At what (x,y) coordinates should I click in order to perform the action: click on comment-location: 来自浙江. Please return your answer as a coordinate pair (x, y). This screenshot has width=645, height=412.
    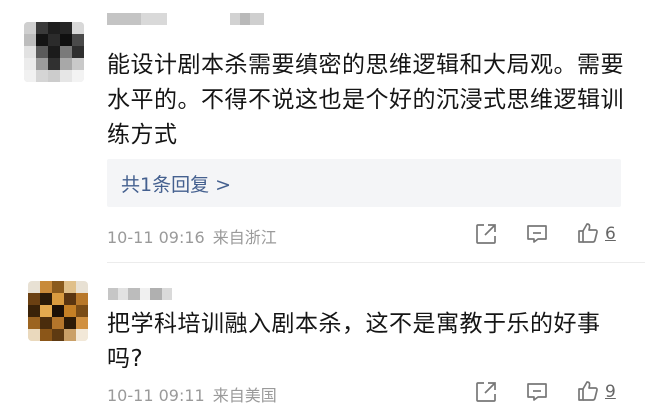
    Looking at the image, I should click on (244, 237).